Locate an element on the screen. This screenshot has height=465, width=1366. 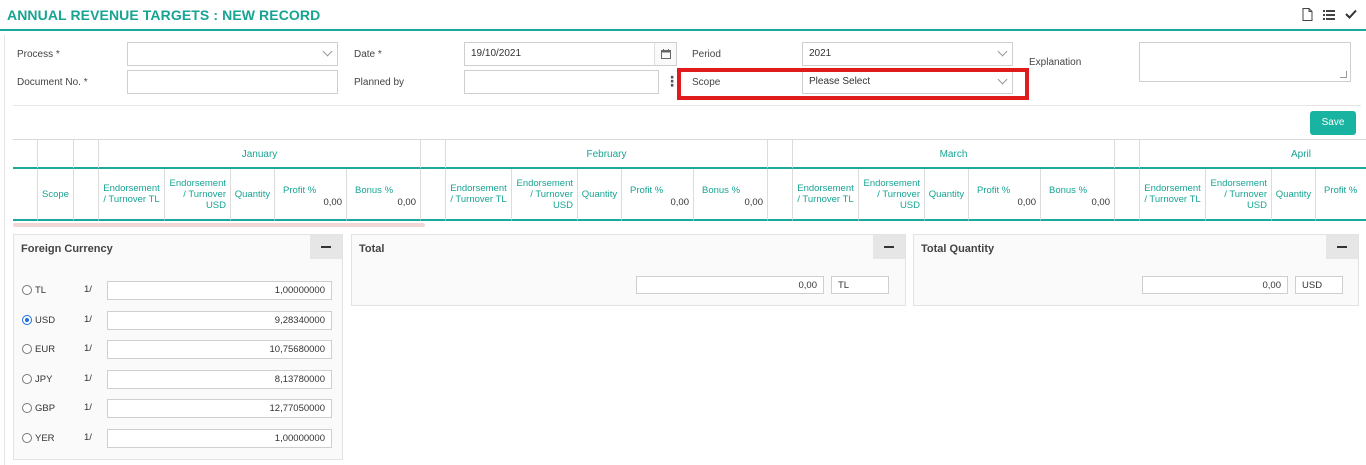
explanation-textarea is located at coordinates (1245, 62).